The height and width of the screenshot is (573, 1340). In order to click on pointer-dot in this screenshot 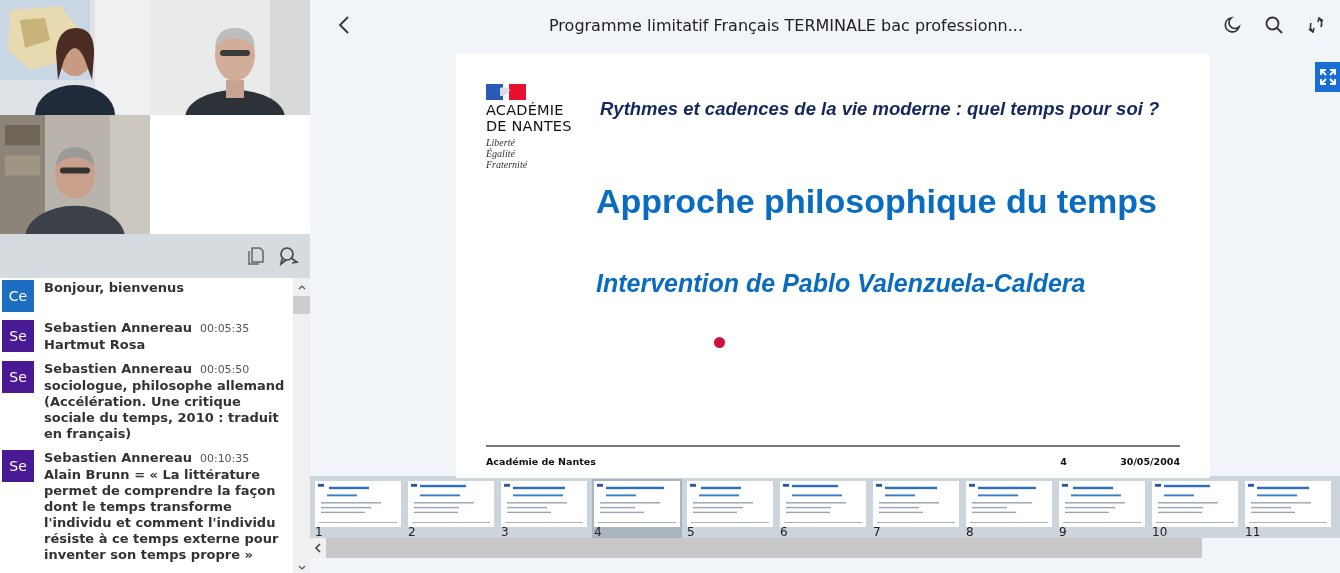, I will do `click(719, 342)`.